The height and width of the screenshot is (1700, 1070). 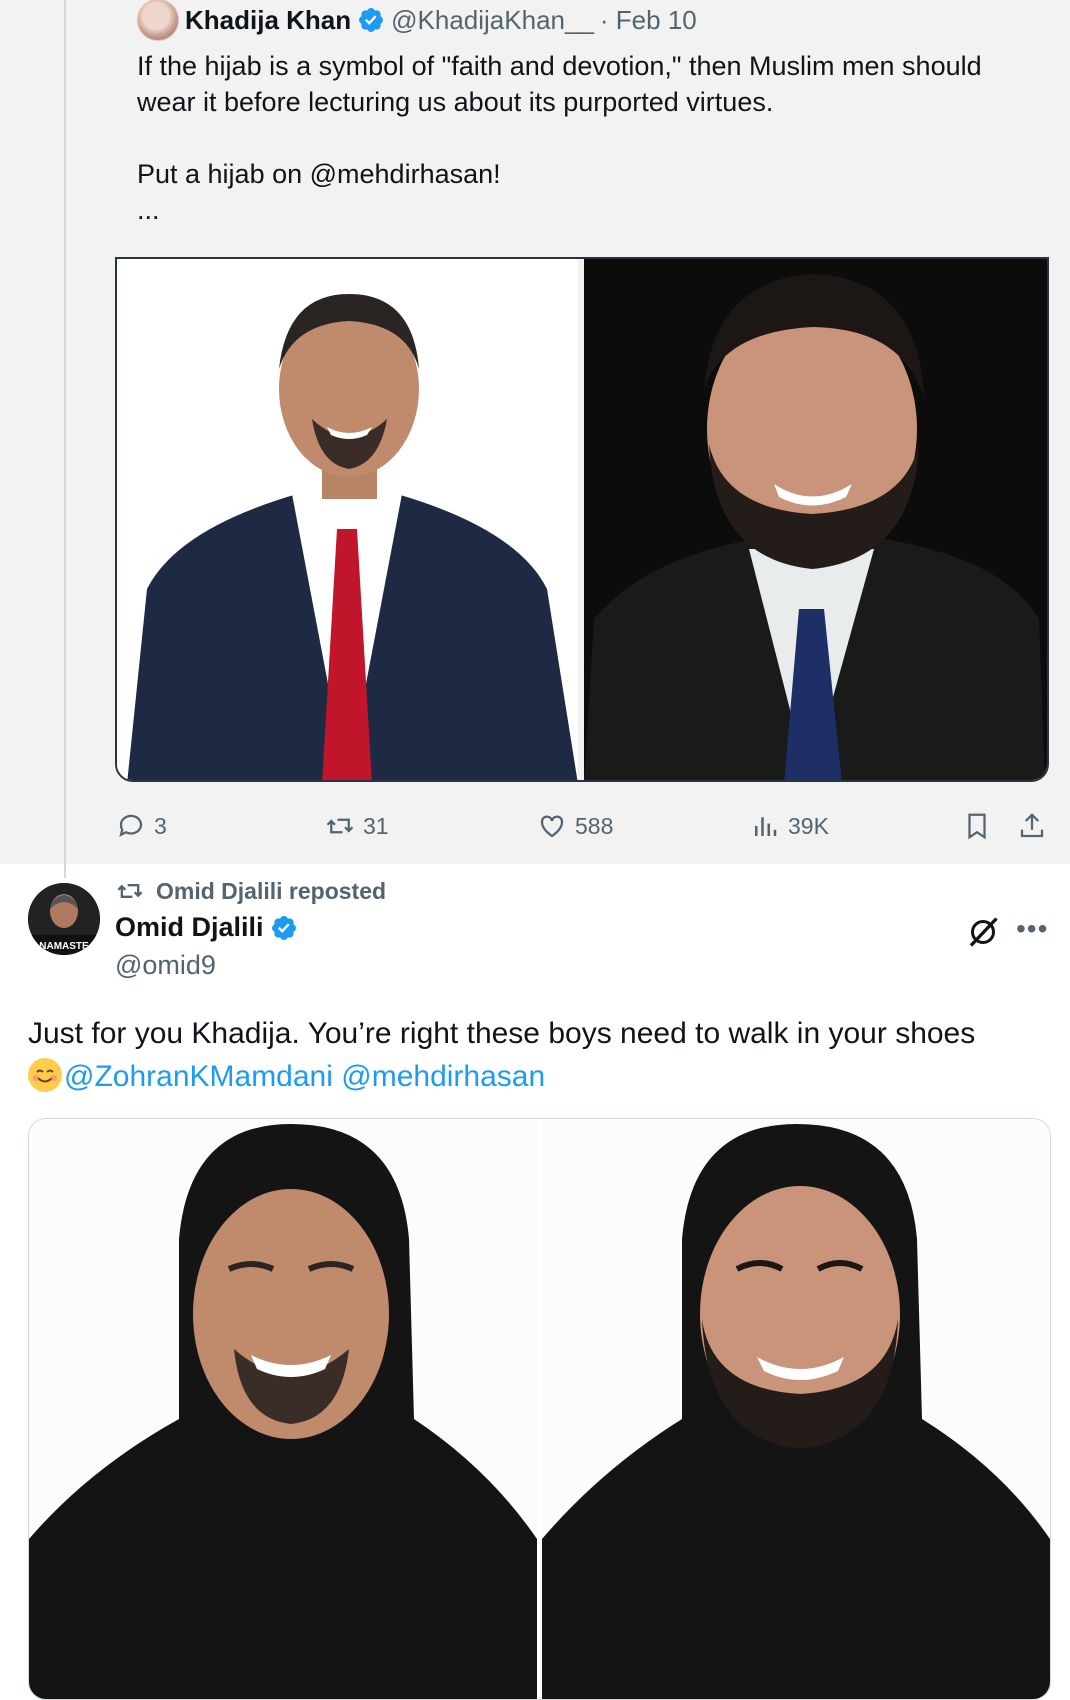 I want to click on avatar-photo: NAMASTE, so click(x=64, y=919).